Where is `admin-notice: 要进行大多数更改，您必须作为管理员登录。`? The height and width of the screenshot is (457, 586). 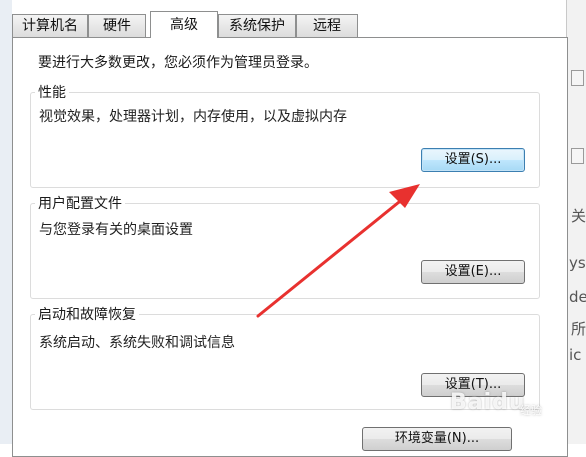
admin-notice: 要进行大多数更改，您必须作为管理员登录。 is located at coordinates (178, 63).